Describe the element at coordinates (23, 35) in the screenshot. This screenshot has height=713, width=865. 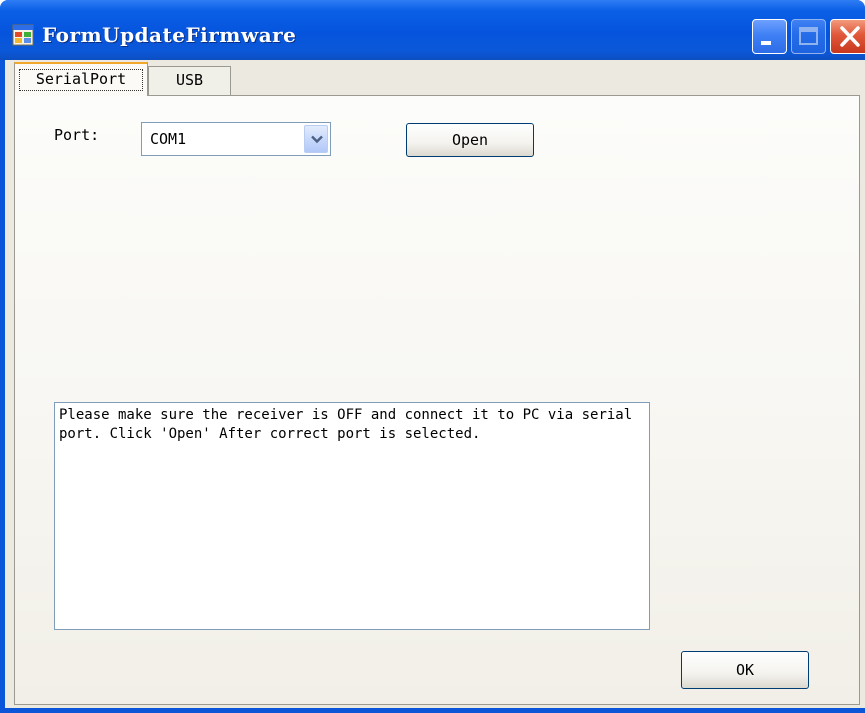
I see `app-window-icon` at that location.